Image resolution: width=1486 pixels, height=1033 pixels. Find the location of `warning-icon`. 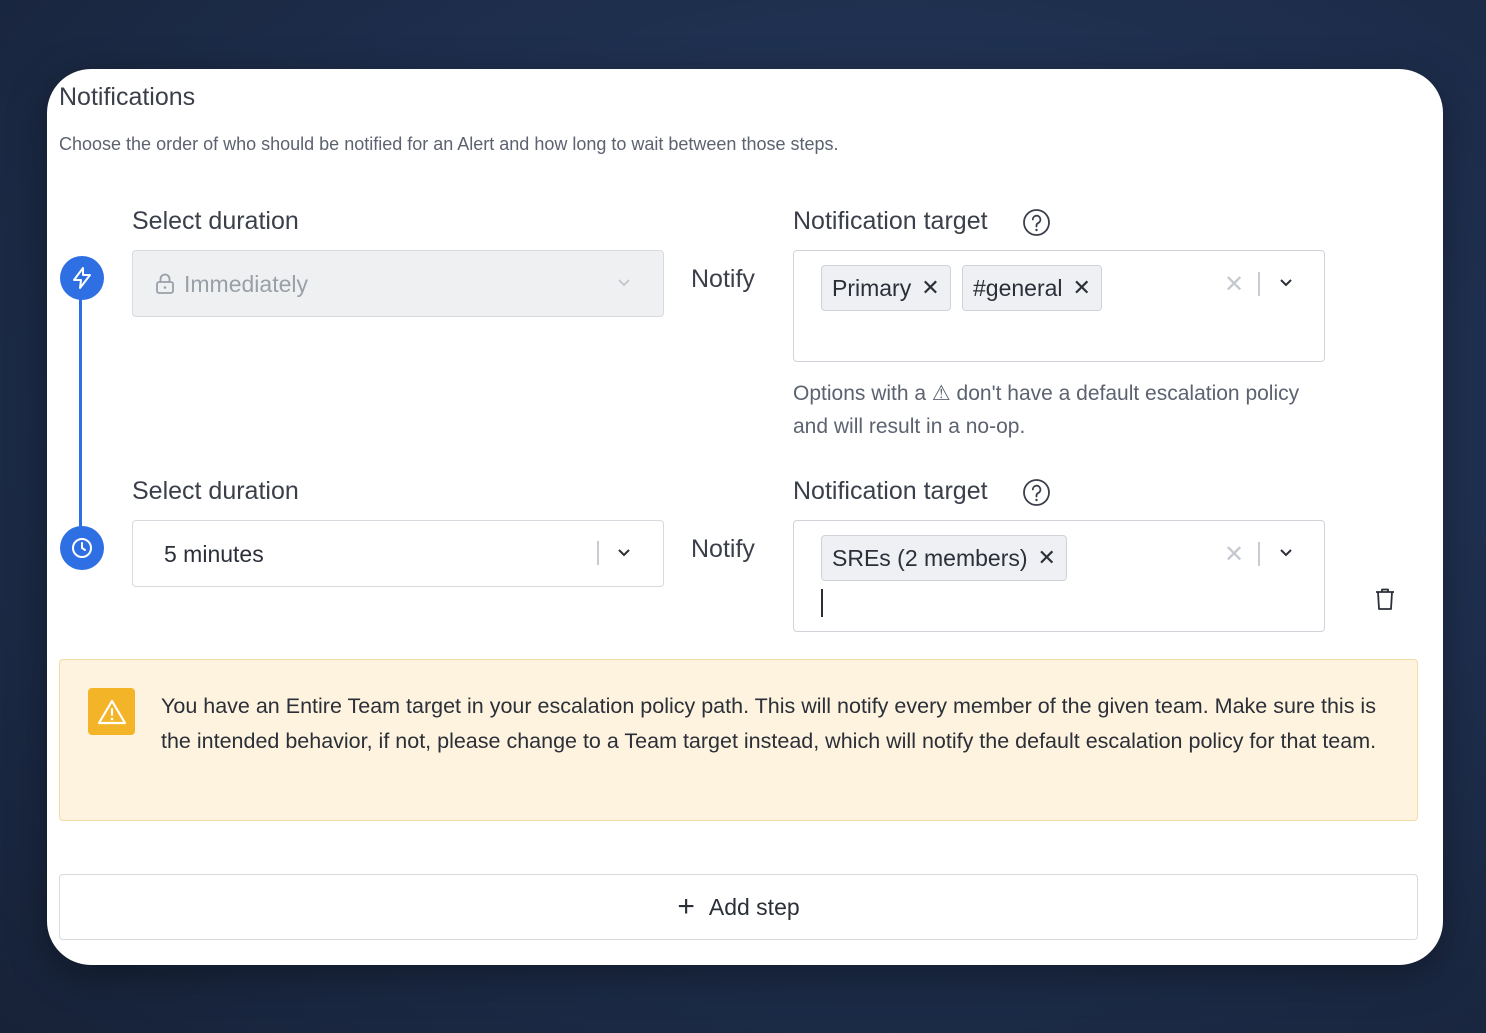

warning-icon is located at coordinates (111, 711).